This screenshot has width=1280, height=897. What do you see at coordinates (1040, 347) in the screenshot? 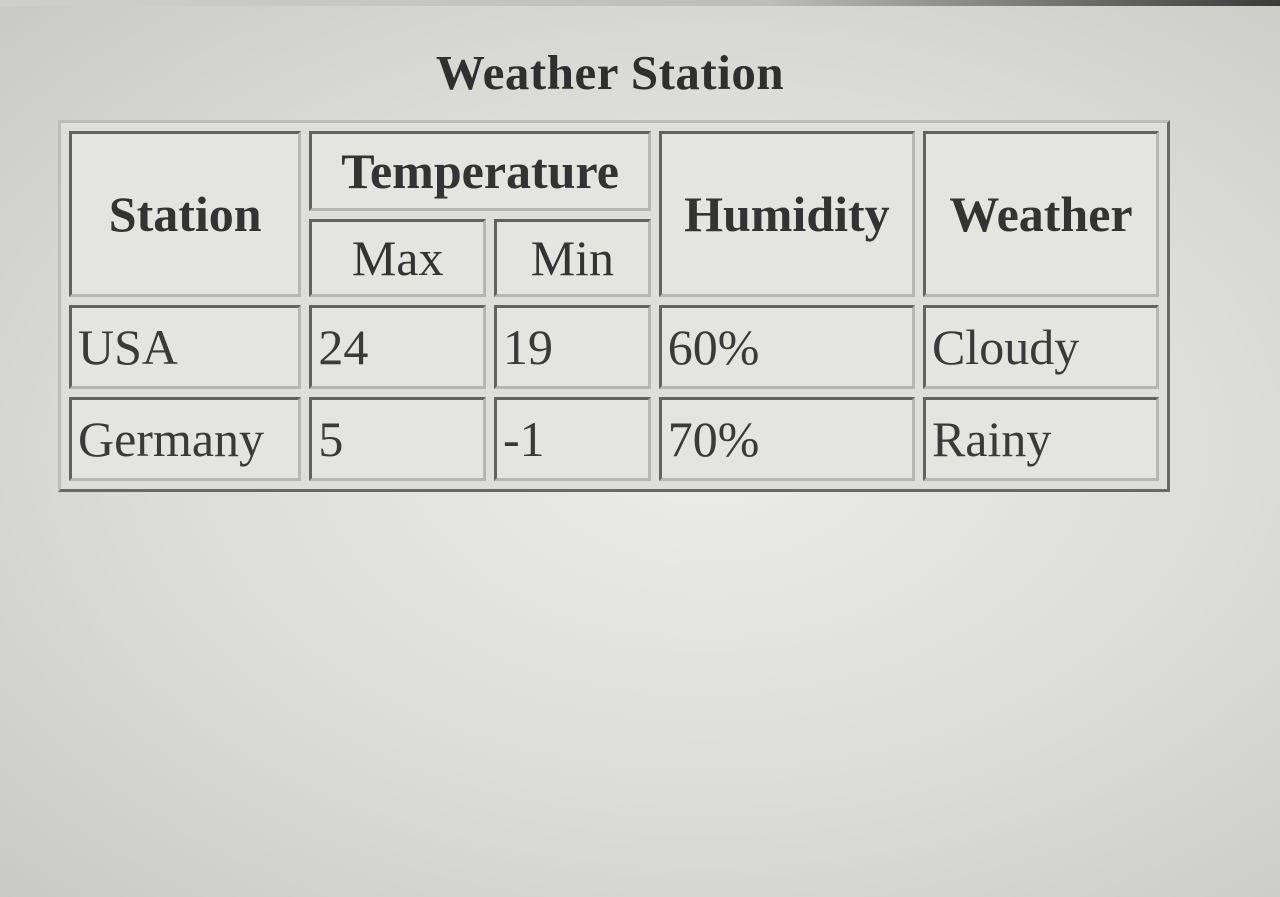
I see `cell-weather: Cloudy` at bounding box center [1040, 347].